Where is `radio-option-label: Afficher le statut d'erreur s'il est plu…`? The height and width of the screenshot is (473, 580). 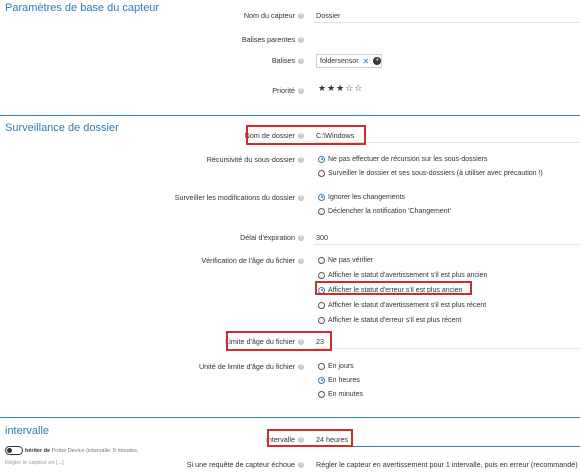 radio-option-label: Afficher le statut d'erreur s'il est plu… is located at coordinates (395, 320).